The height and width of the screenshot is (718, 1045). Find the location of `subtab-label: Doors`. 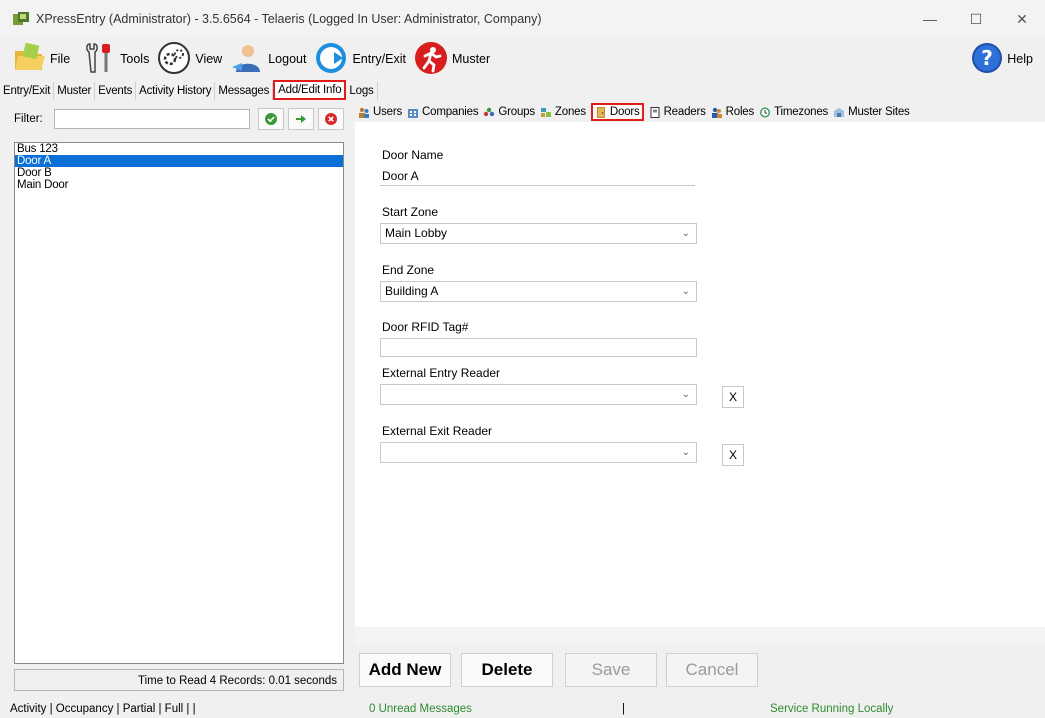

subtab-label: Doors is located at coordinates (624, 112).